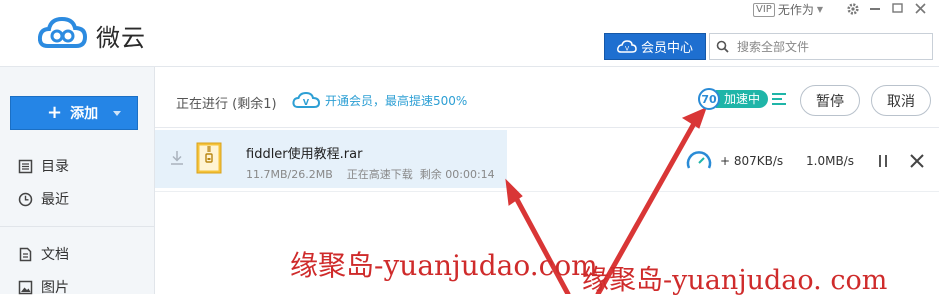  I want to click on arrowhead, so click(694, 118).